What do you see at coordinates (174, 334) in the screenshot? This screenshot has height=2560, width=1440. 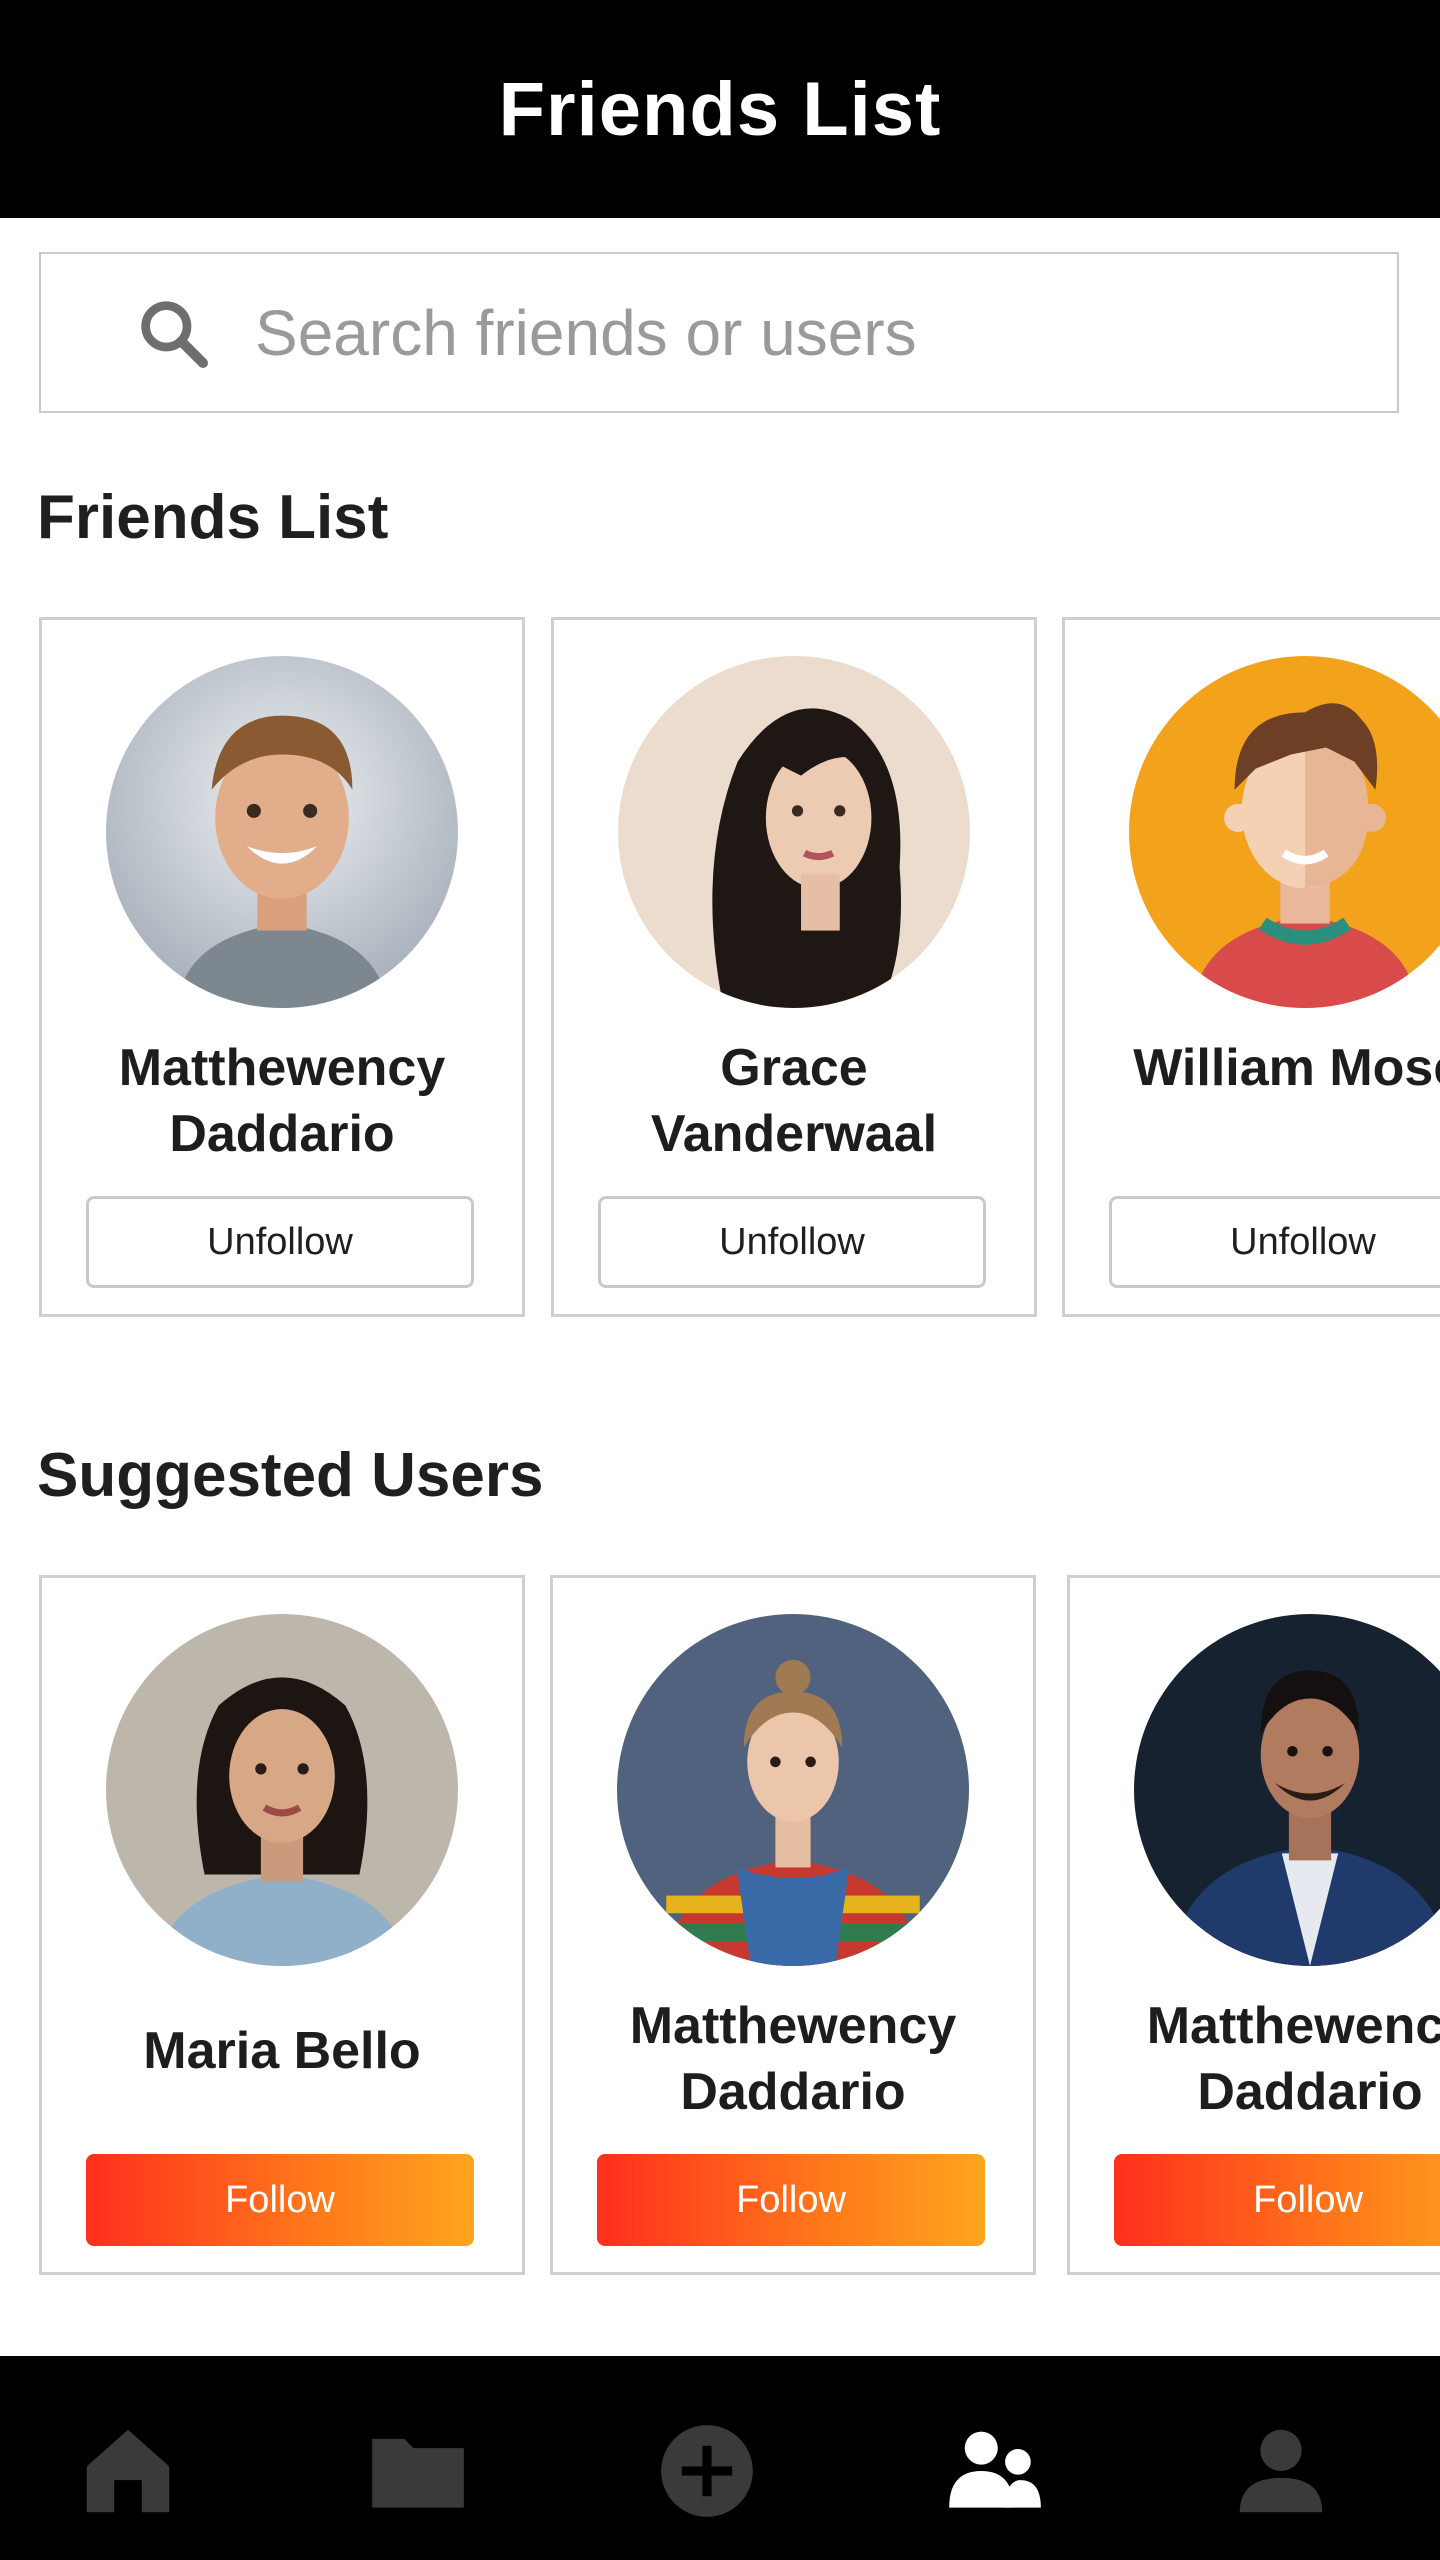 I see `search-icon` at bounding box center [174, 334].